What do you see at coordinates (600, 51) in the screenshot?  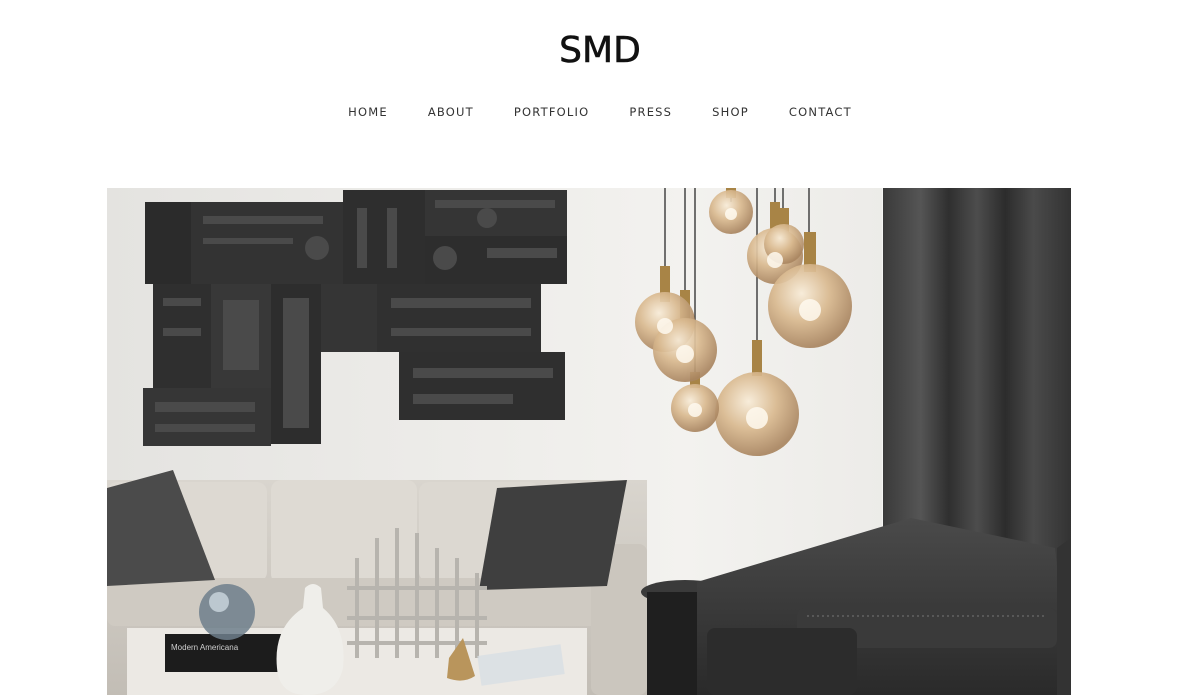 I see `site-logo: SMD` at bounding box center [600, 51].